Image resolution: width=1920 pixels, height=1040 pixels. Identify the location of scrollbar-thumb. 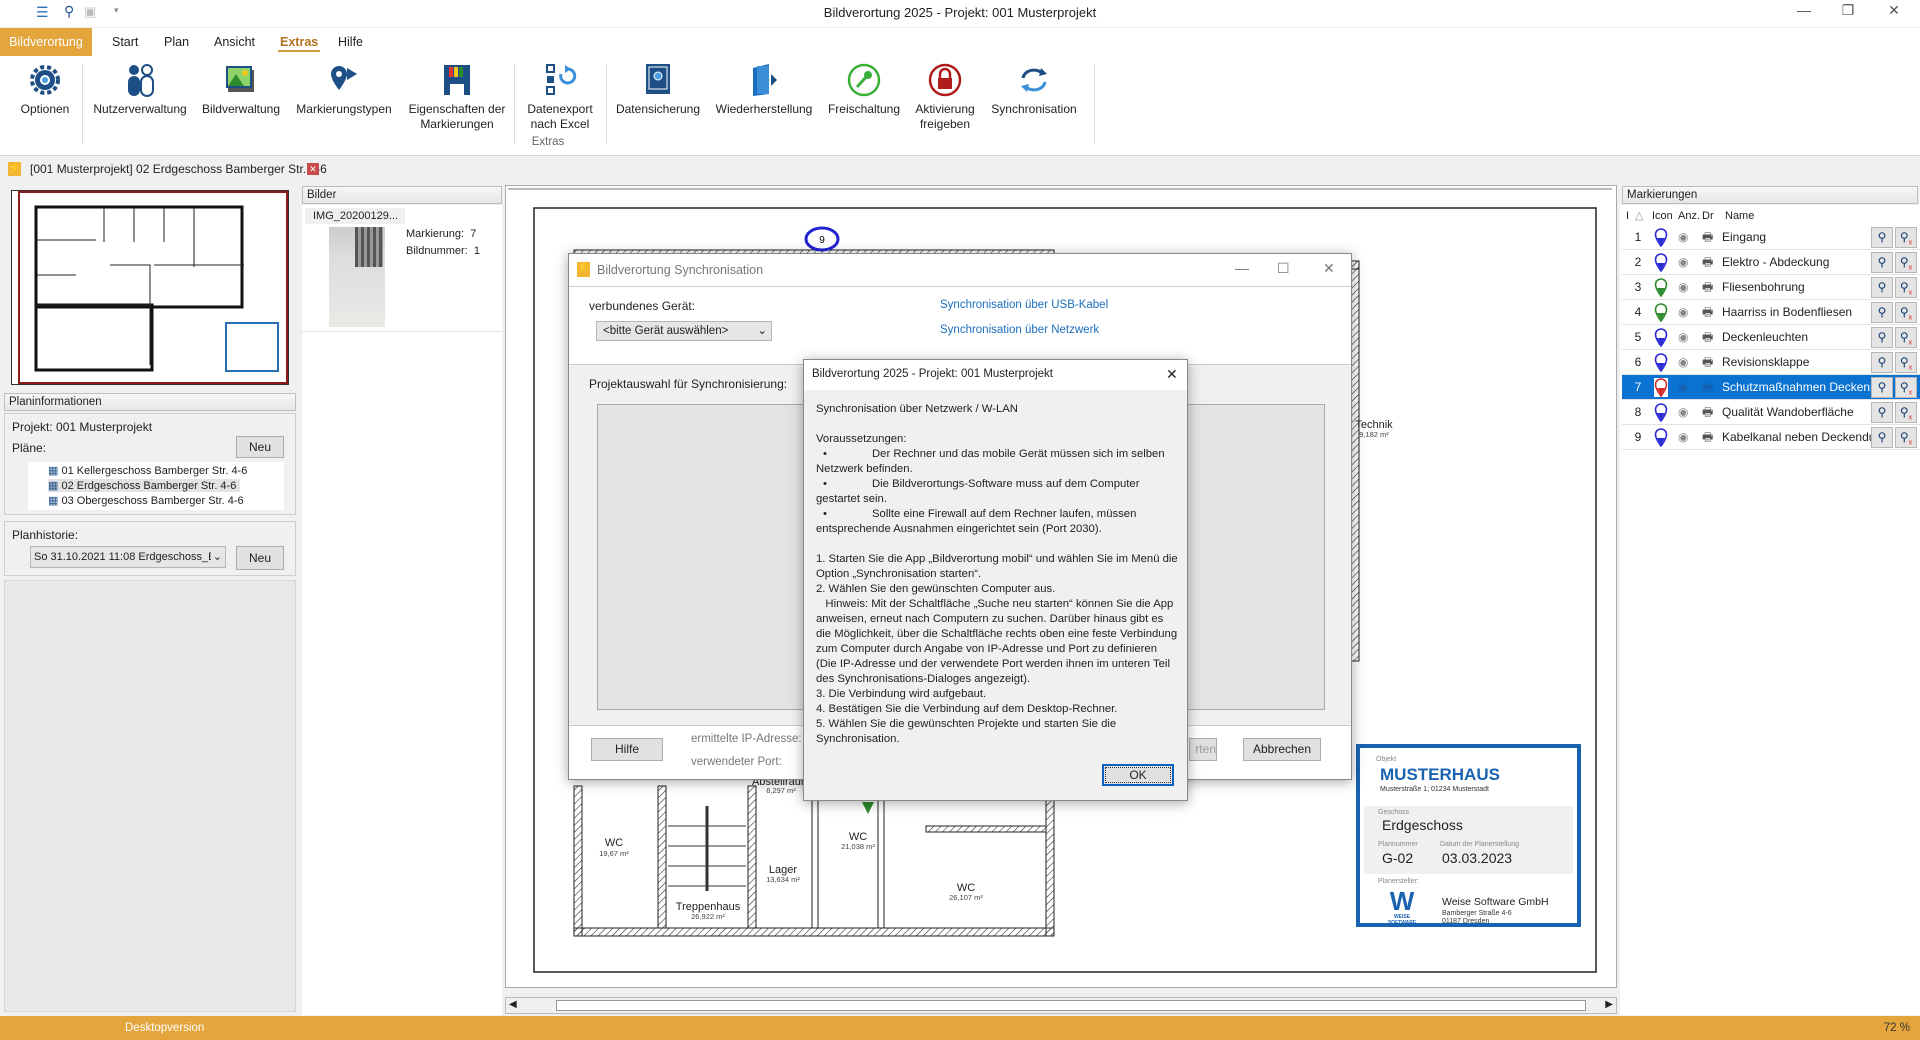
(1071, 1005).